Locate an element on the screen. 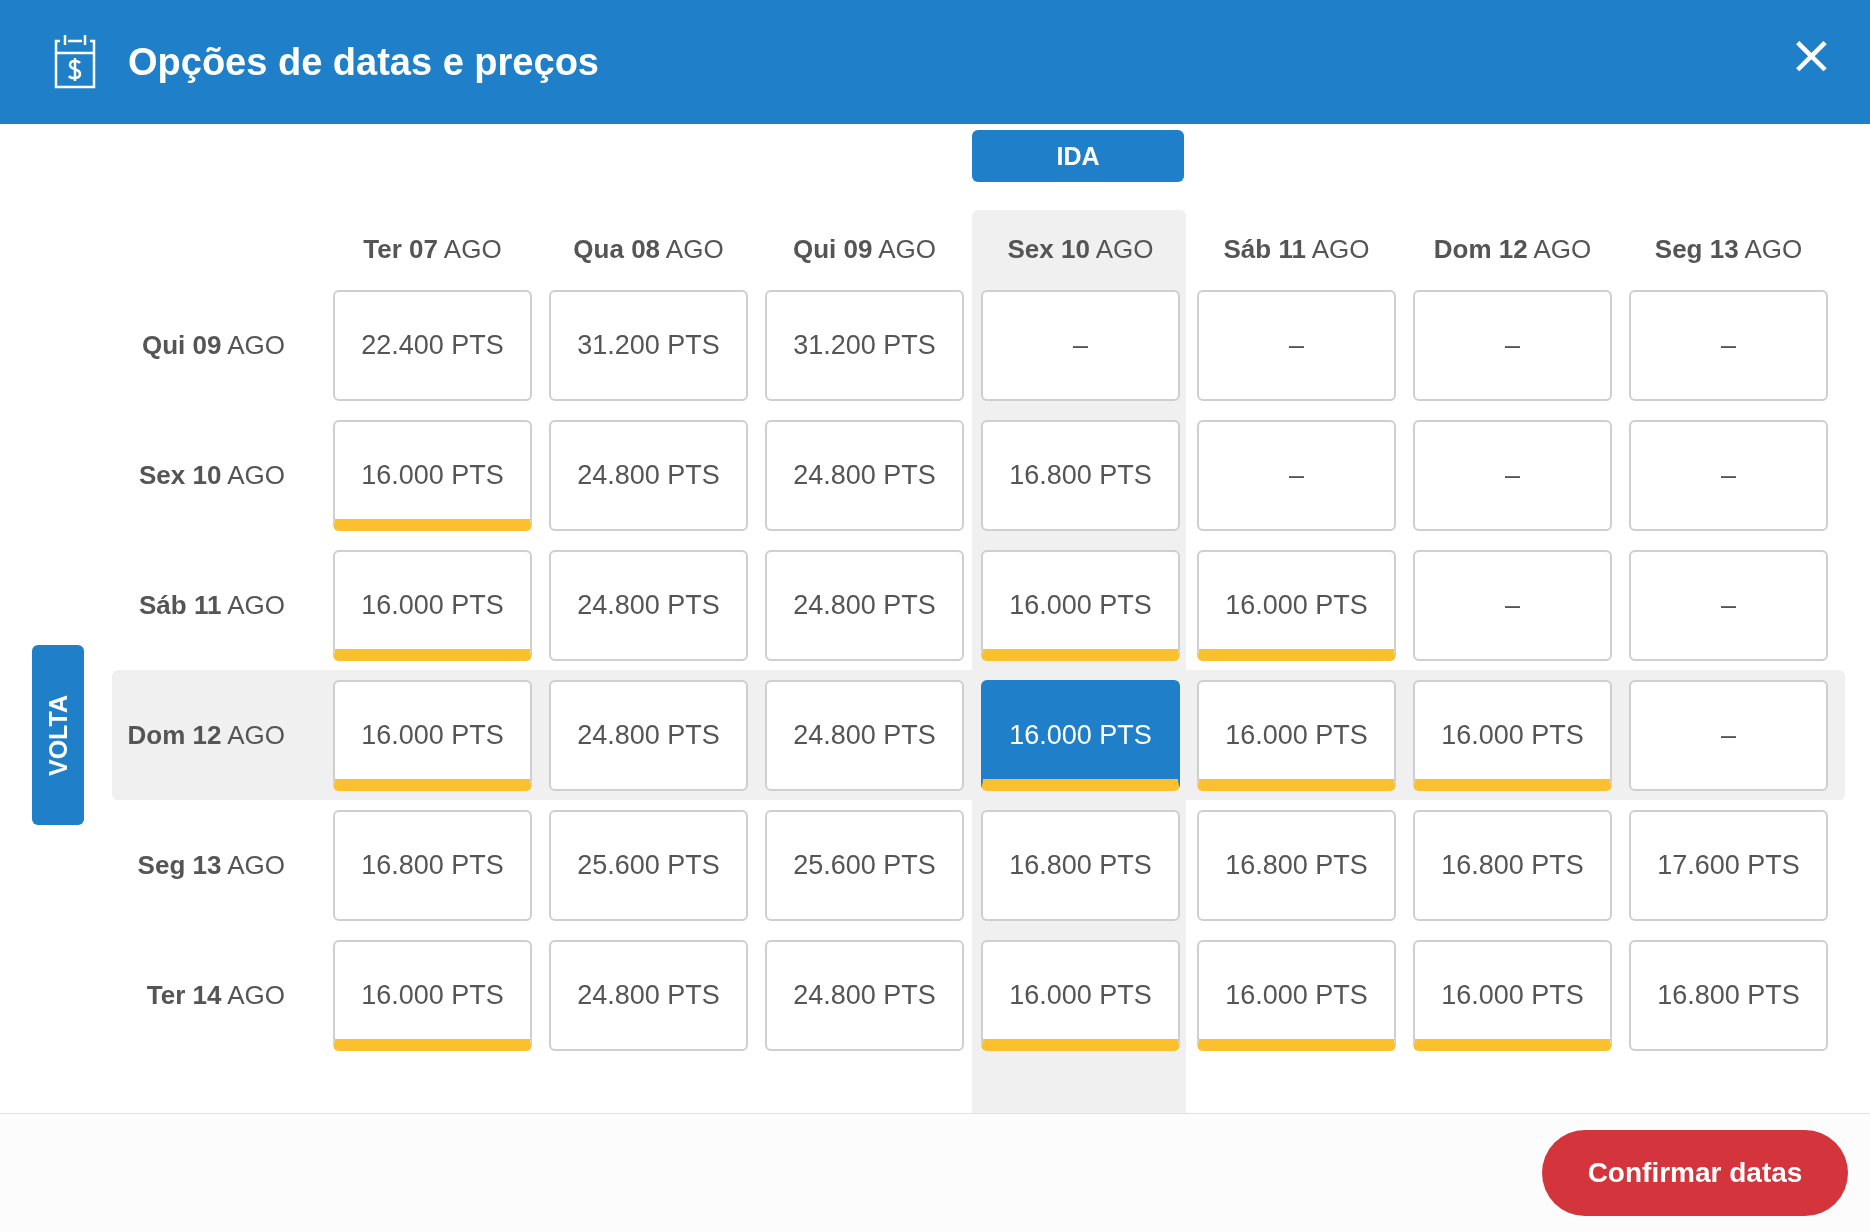  row-header: Dom 12 AGO is located at coordinates (206, 735).